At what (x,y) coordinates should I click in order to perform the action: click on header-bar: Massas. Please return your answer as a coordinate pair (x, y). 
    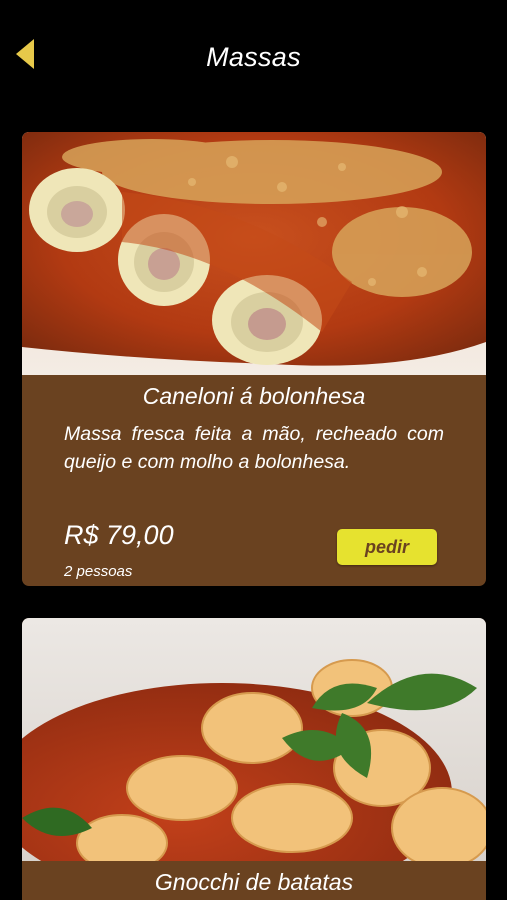
    Looking at the image, I should click on (253, 55).